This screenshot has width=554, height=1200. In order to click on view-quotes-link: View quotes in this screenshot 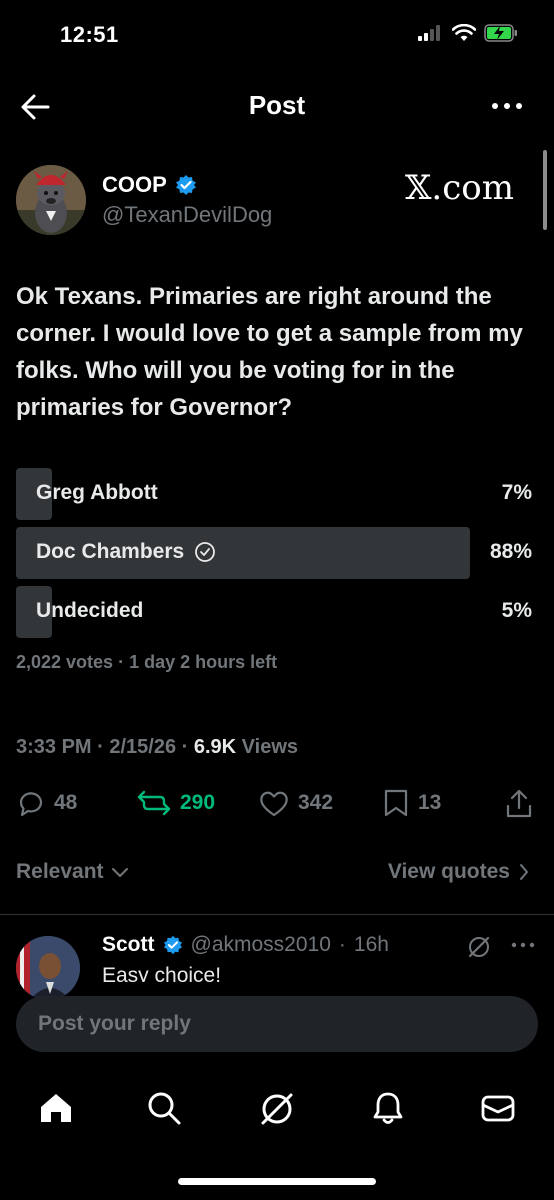, I will do `click(459, 872)`.